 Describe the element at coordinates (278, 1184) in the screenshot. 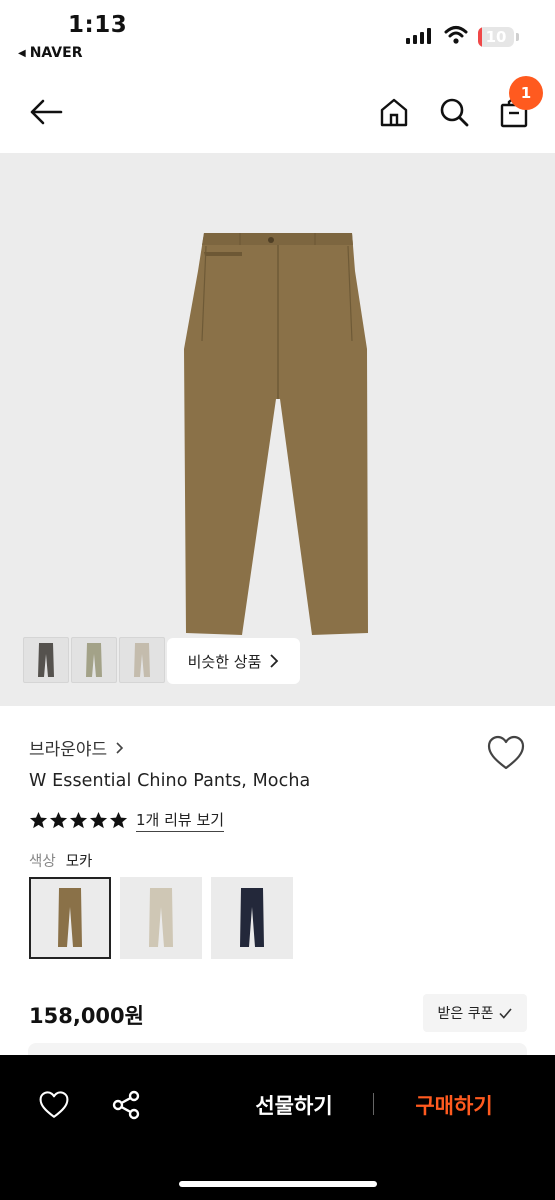

I see `home-indicator` at that location.